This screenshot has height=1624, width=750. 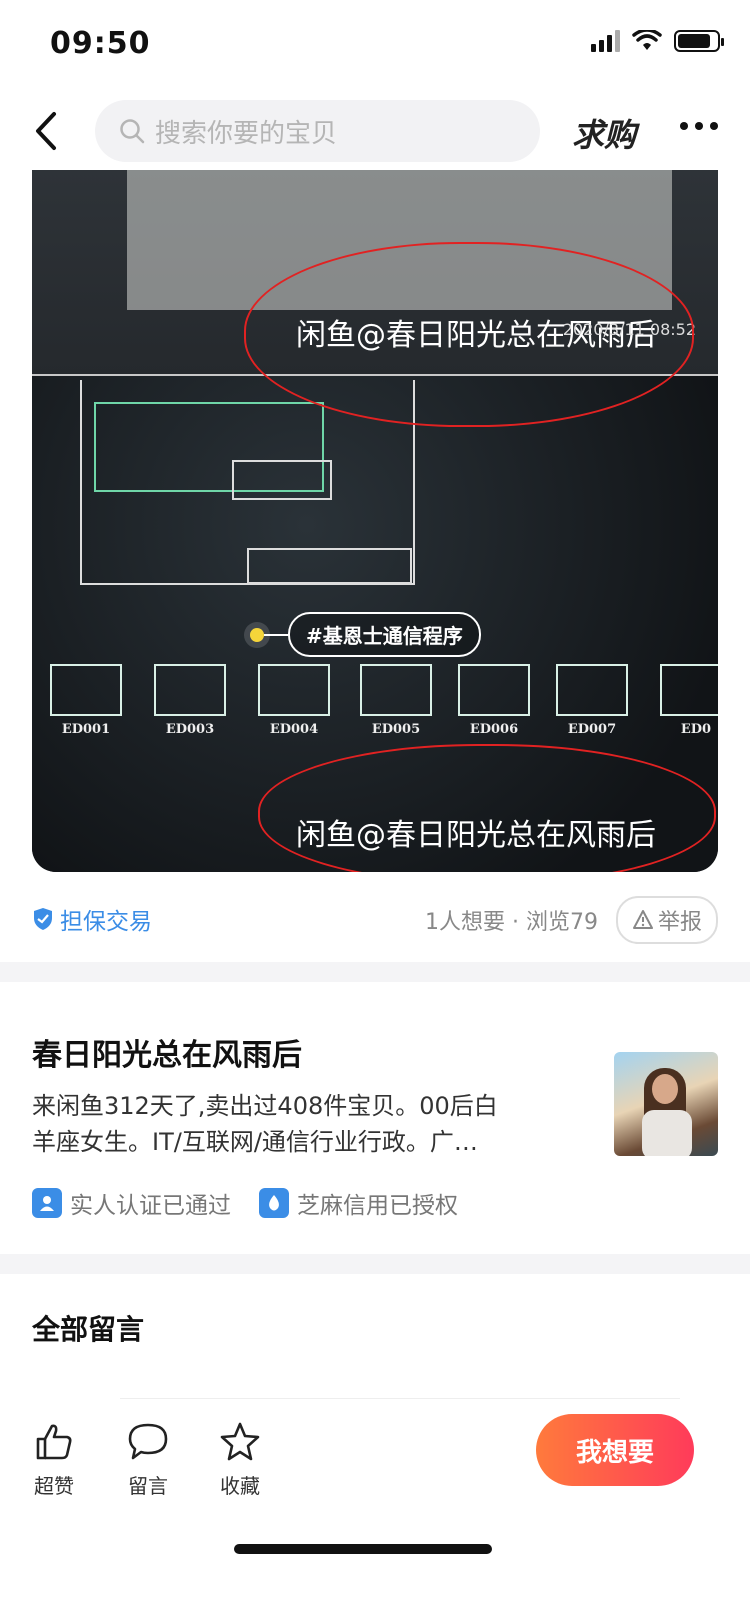 What do you see at coordinates (47, 1203) in the screenshot?
I see `user-verified-icon` at bounding box center [47, 1203].